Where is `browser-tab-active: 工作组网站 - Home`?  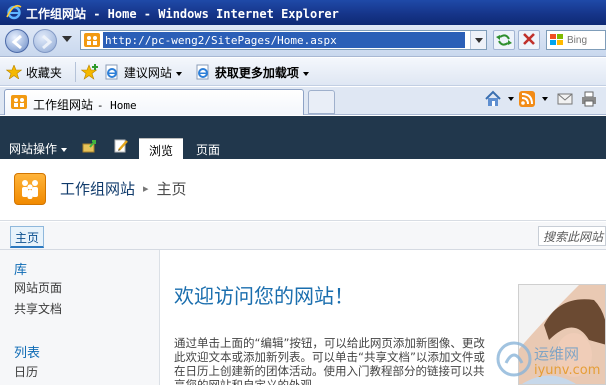
browser-tab-active: 工作组网站 - Home is located at coordinates (154, 102).